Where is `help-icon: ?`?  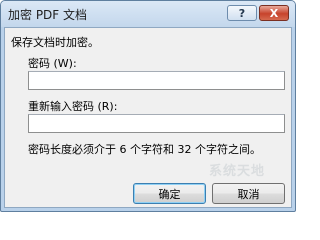 help-icon: ? is located at coordinates (242, 13).